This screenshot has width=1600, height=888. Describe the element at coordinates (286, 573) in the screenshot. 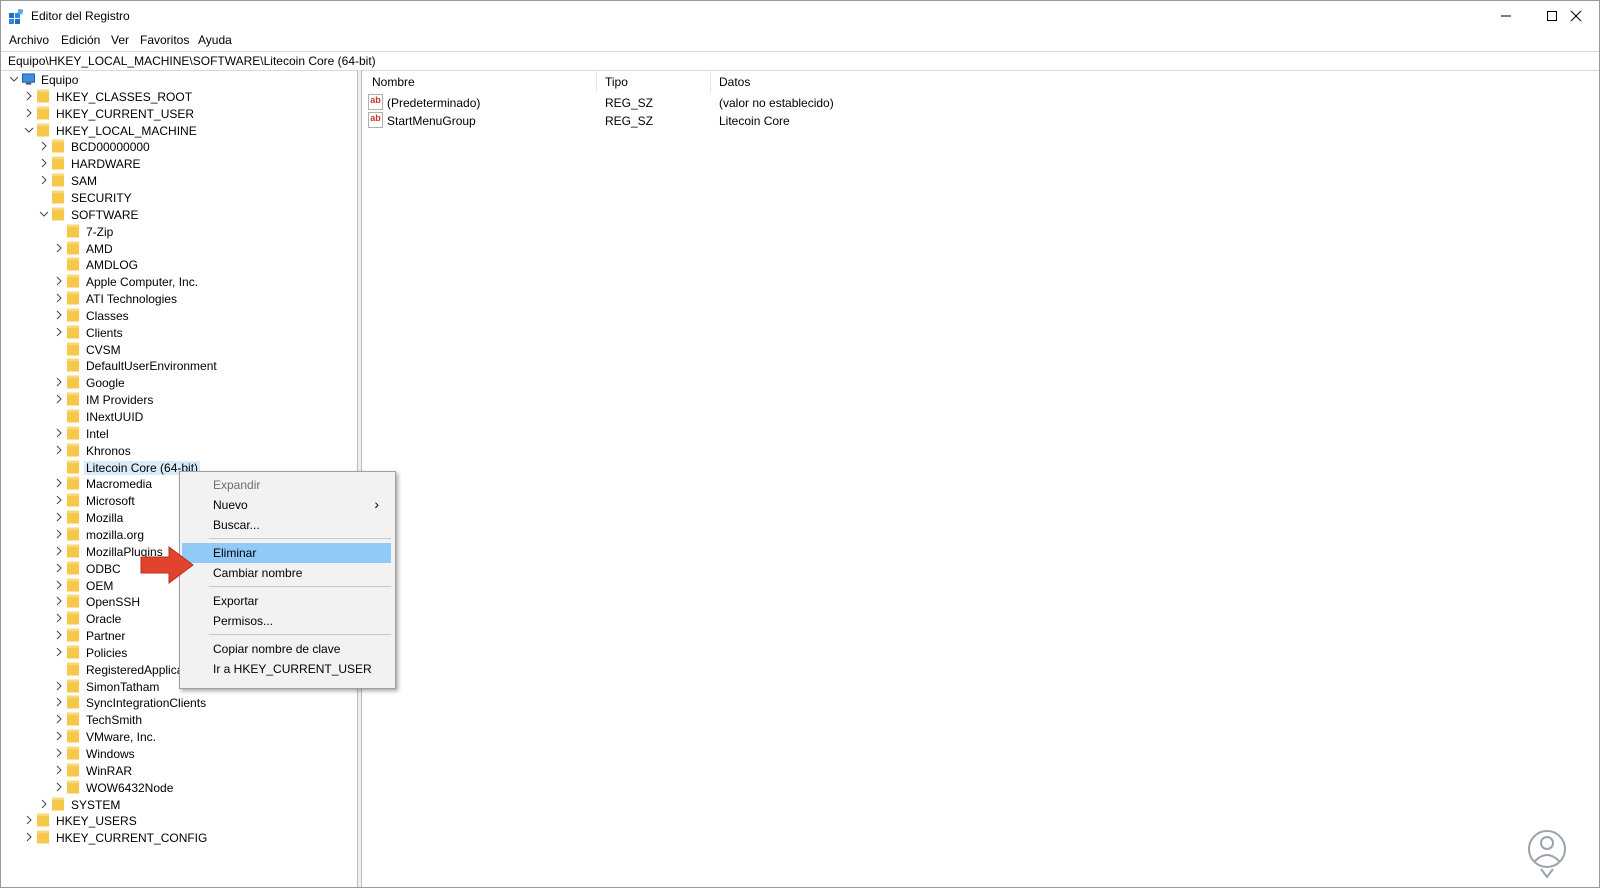

I see `context-menu-cambiar-nombre: Cambiar nombre` at that location.